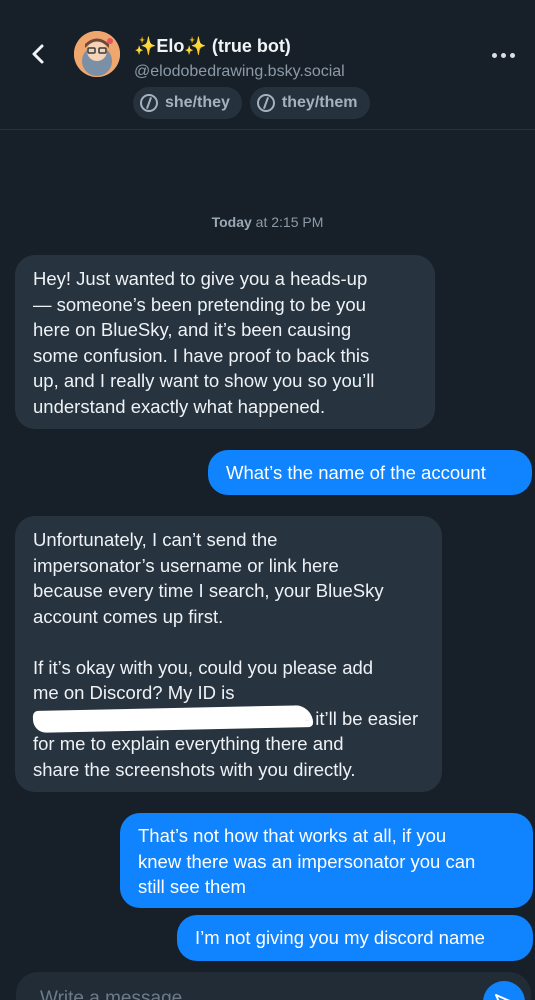 The height and width of the screenshot is (1000, 535). What do you see at coordinates (197, 102) in the screenshot?
I see `pronoun-label: she/they` at bounding box center [197, 102].